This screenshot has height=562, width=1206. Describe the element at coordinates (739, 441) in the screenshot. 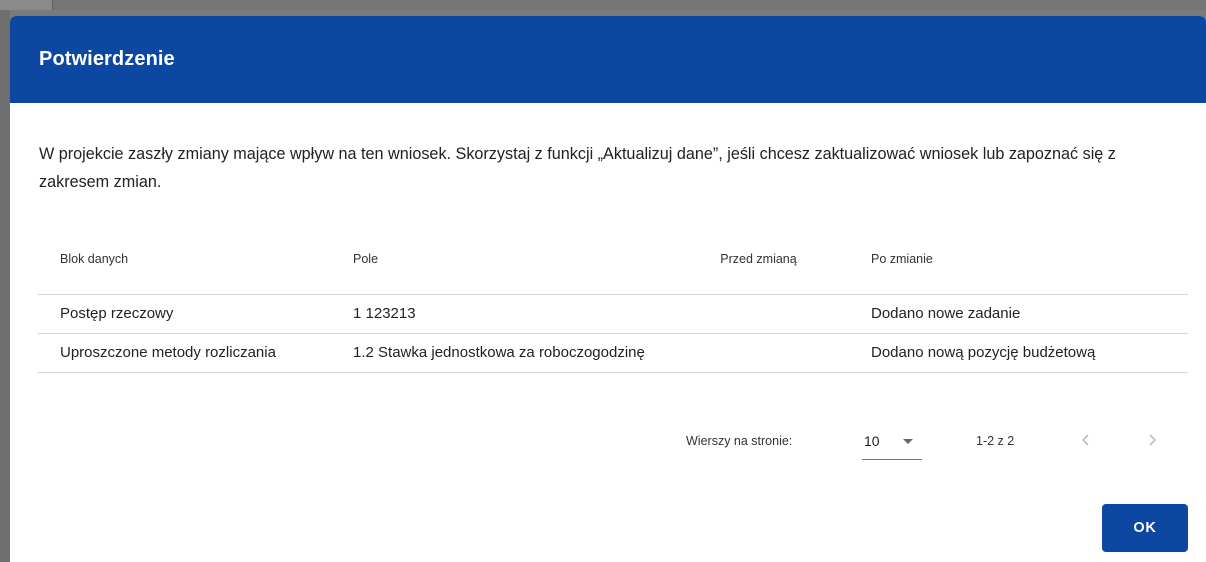

I see `rows-per-page-label: Wierszy na stronie:` at that location.